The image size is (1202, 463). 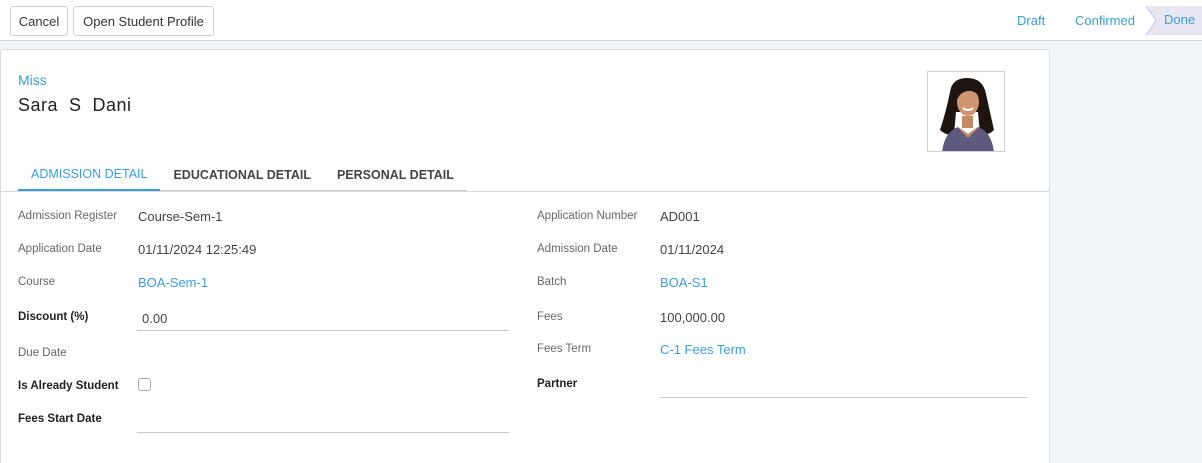 What do you see at coordinates (37, 282) in the screenshot?
I see `course-label: Course` at bounding box center [37, 282].